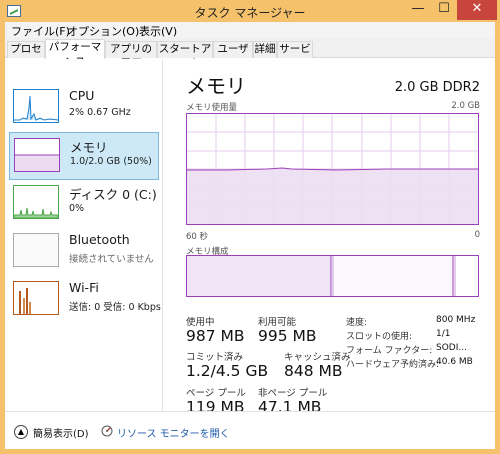  What do you see at coordinates (115, 307) in the screenshot?
I see `resource-detail: 送信: 0 受信: 0 Kbps` at bounding box center [115, 307].